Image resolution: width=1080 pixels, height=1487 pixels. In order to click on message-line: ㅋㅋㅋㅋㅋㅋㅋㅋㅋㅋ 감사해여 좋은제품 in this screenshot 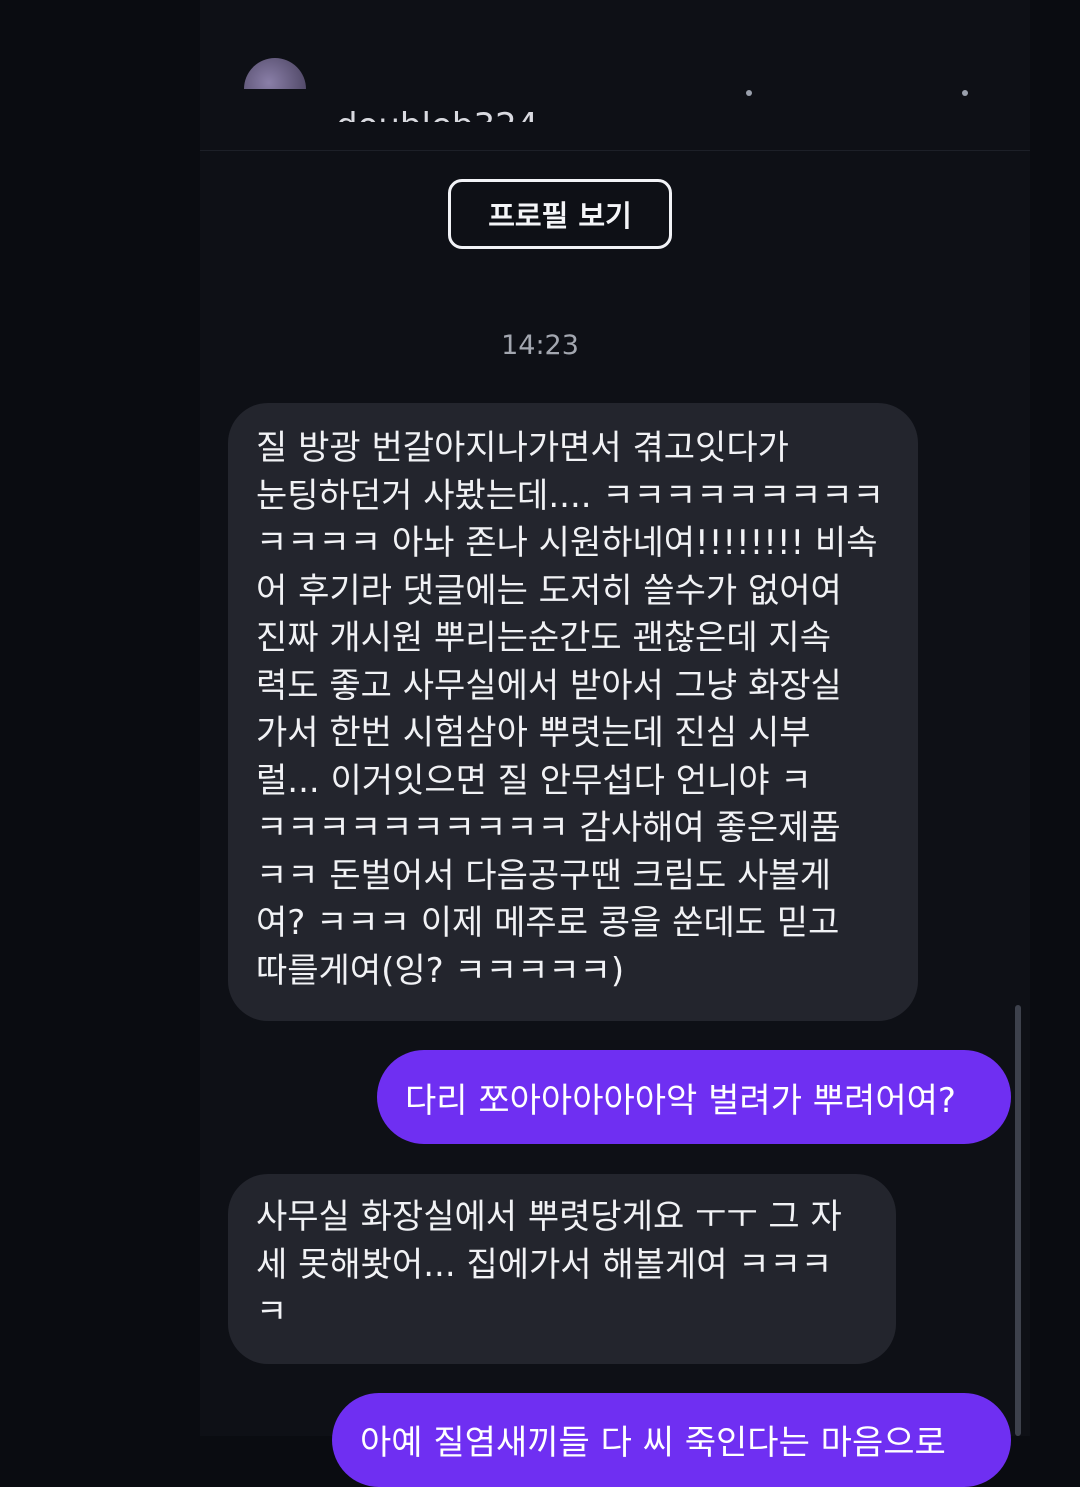, I will do `click(548, 828)`.